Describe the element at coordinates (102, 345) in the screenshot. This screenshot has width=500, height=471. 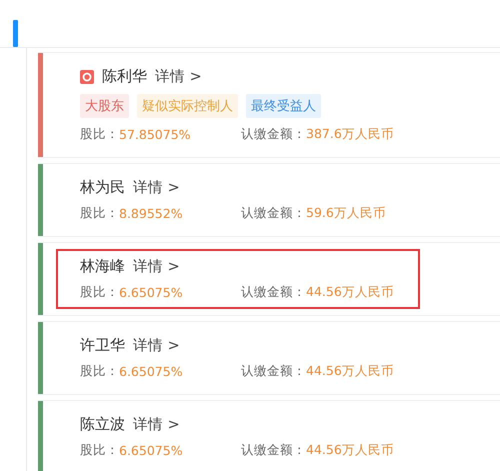
I see `shareholder-name: 许卫华` at that location.